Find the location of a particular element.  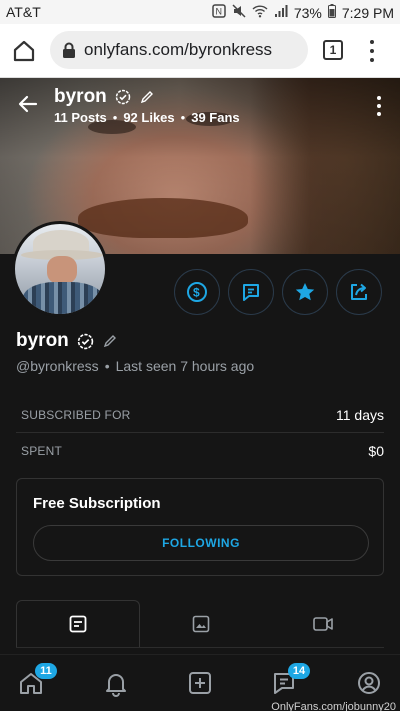

tab-switcher-button: 1 is located at coordinates (333, 50).